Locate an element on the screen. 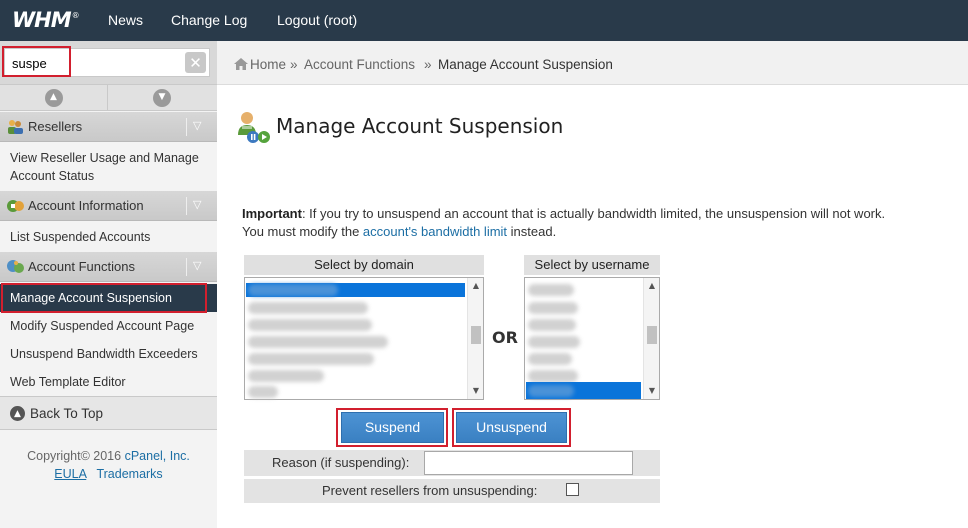 Image resolution: width=968 pixels, height=528 pixels. active-item-highlight-outline is located at coordinates (104, 298).